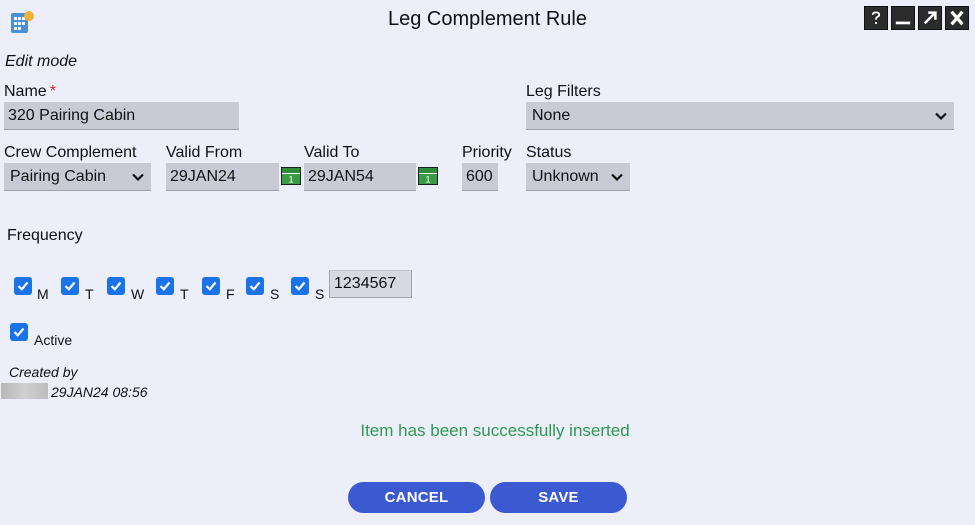 The width and height of the screenshot is (975, 525). I want to click on help-icon, so click(876, 17).